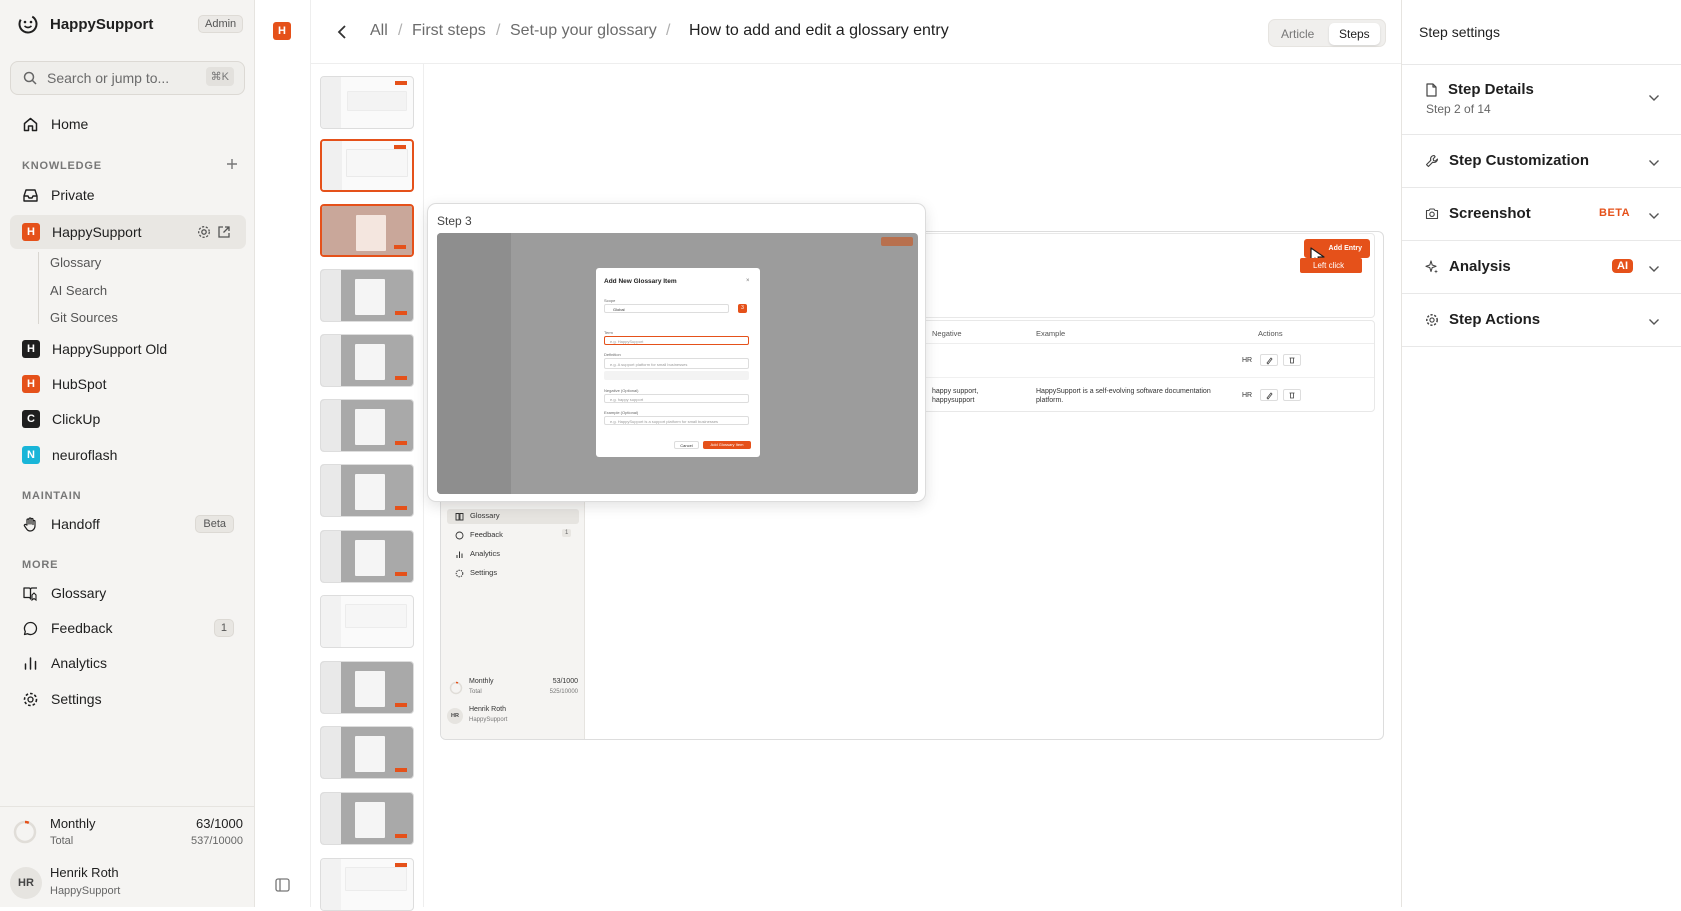 The image size is (1681, 911). What do you see at coordinates (379, 31) in the screenshot?
I see `breadcrumb-all: All` at bounding box center [379, 31].